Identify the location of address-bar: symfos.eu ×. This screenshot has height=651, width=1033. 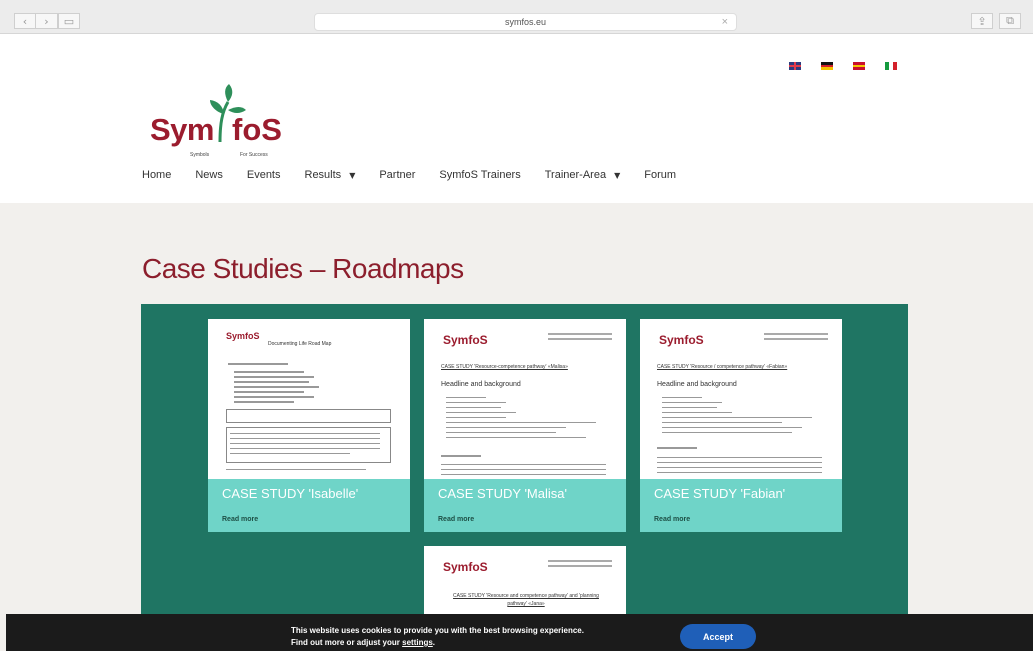
(525, 22).